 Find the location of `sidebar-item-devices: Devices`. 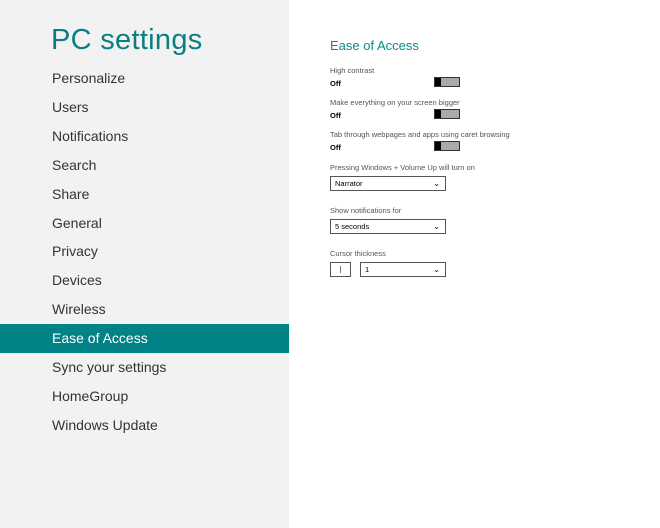

sidebar-item-devices: Devices is located at coordinates (144, 280).